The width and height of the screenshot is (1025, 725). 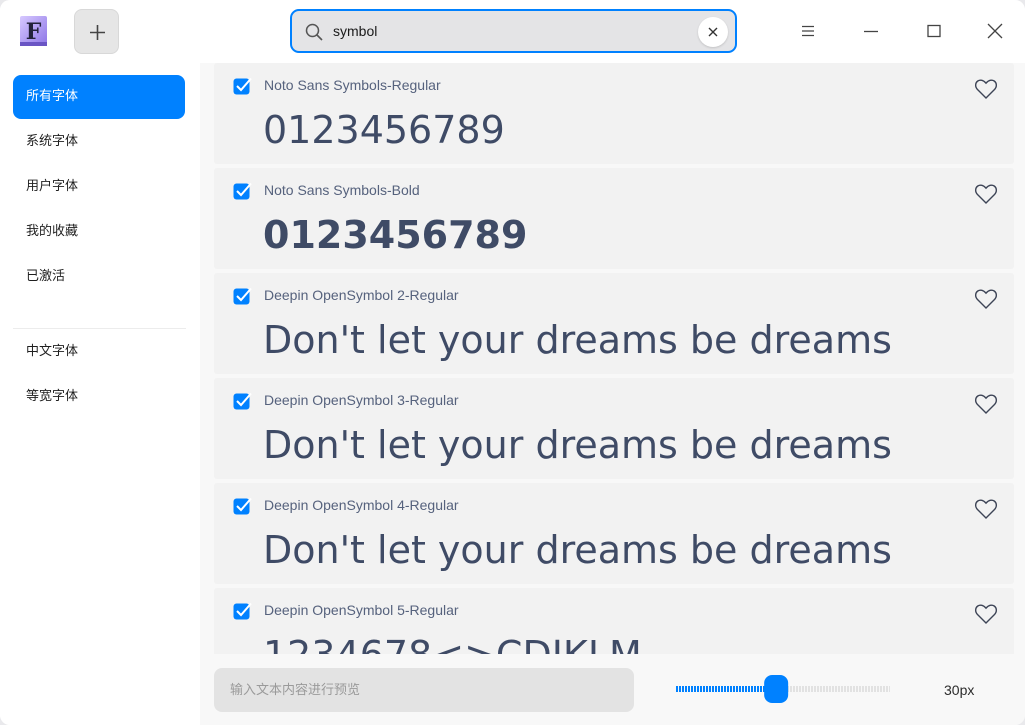 I want to click on font-preview: 0123456789, so click(x=384, y=130).